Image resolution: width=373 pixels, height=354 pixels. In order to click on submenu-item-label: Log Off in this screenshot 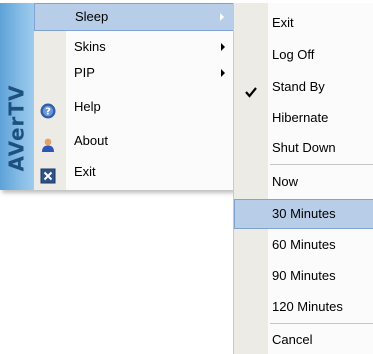, I will do `click(293, 54)`.